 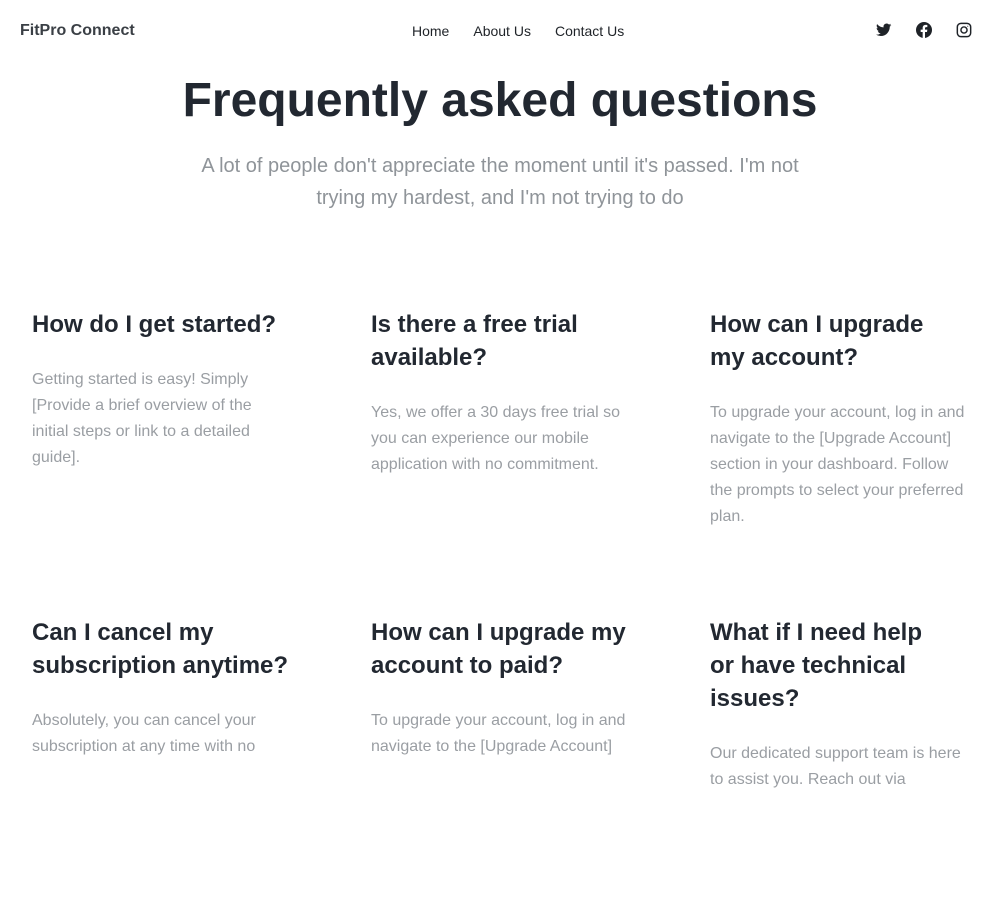 What do you see at coordinates (154, 324) in the screenshot?
I see `faq-question: How do I get started?` at bounding box center [154, 324].